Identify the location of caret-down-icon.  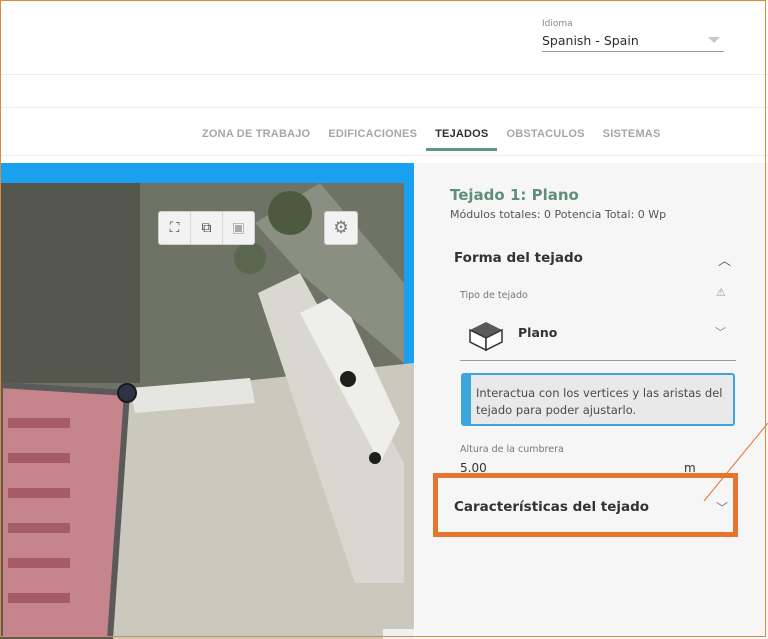
(714, 40).